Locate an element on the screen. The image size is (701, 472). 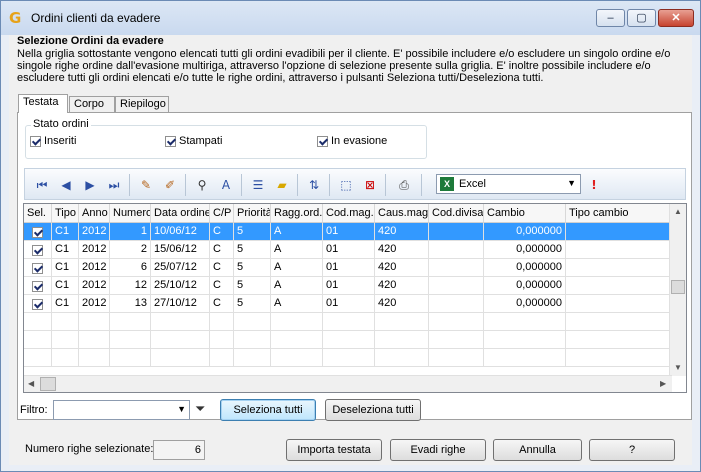
scroll-up-icon: ▲ is located at coordinates (678, 211).